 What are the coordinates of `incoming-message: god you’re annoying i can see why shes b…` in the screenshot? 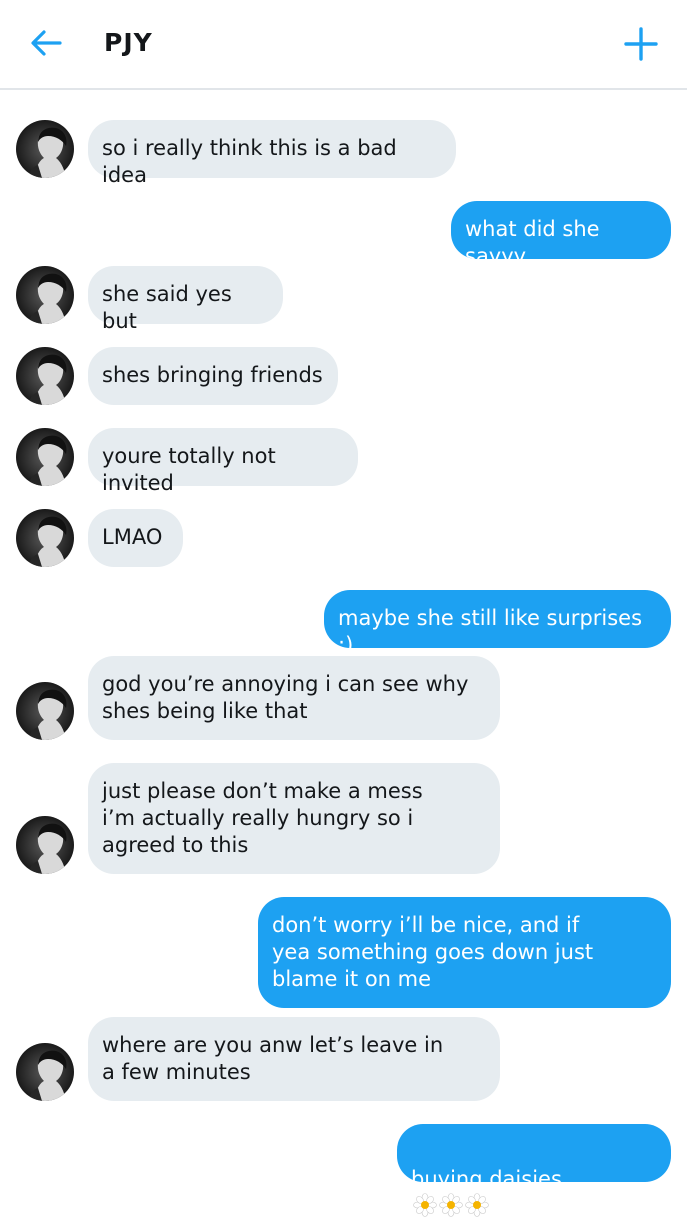 It's located at (294, 698).